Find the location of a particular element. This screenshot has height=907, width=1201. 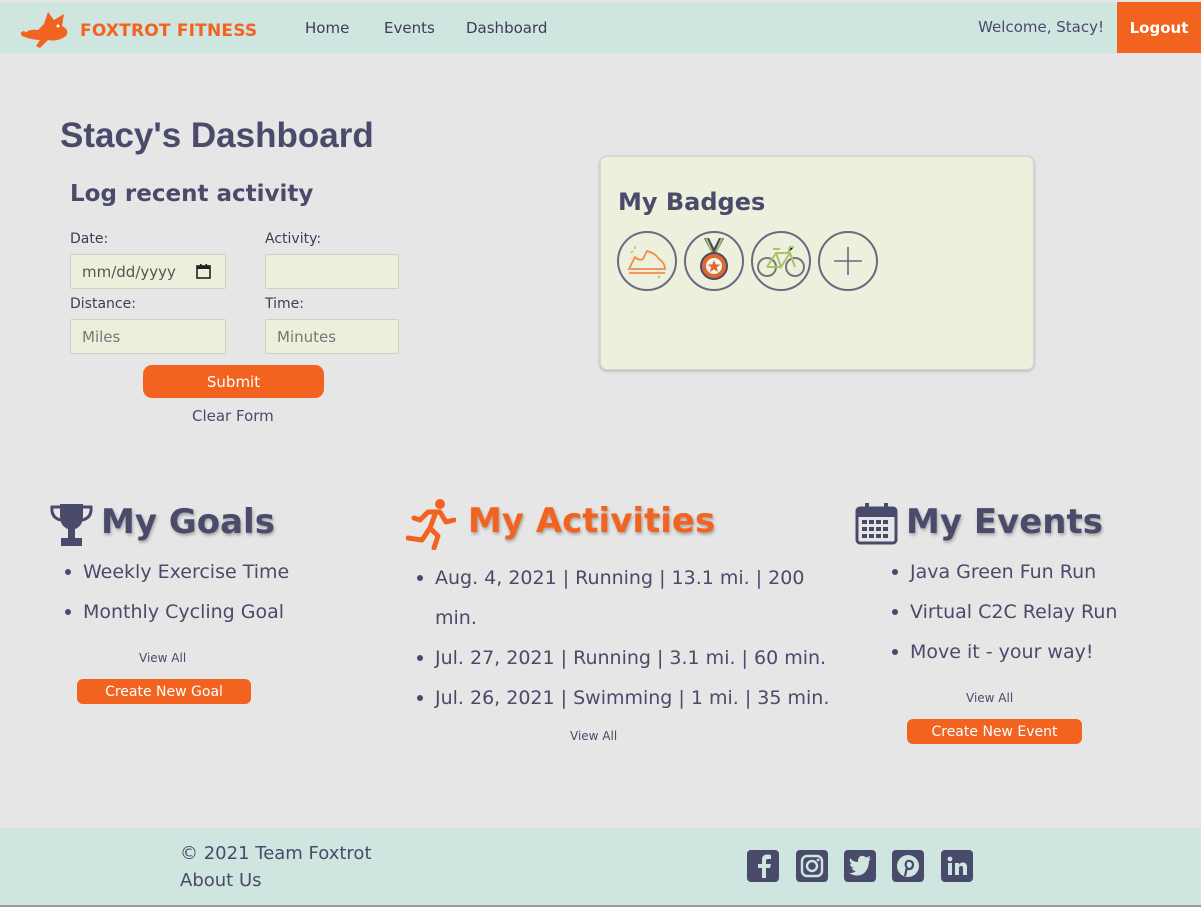

instagram-icon is located at coordinates (812, 866).